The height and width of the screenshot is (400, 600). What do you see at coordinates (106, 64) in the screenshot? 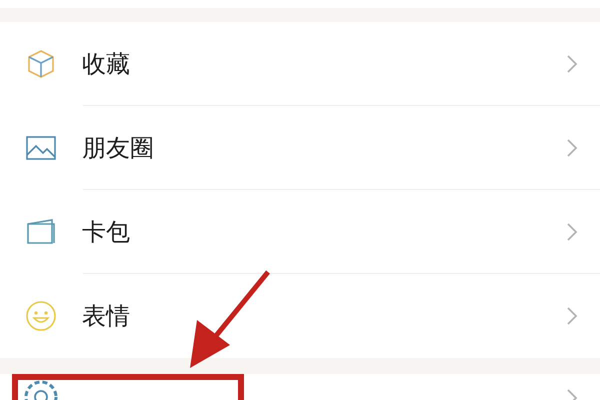
I see `menu-label: 收藏` at bounding box center [106, 64].